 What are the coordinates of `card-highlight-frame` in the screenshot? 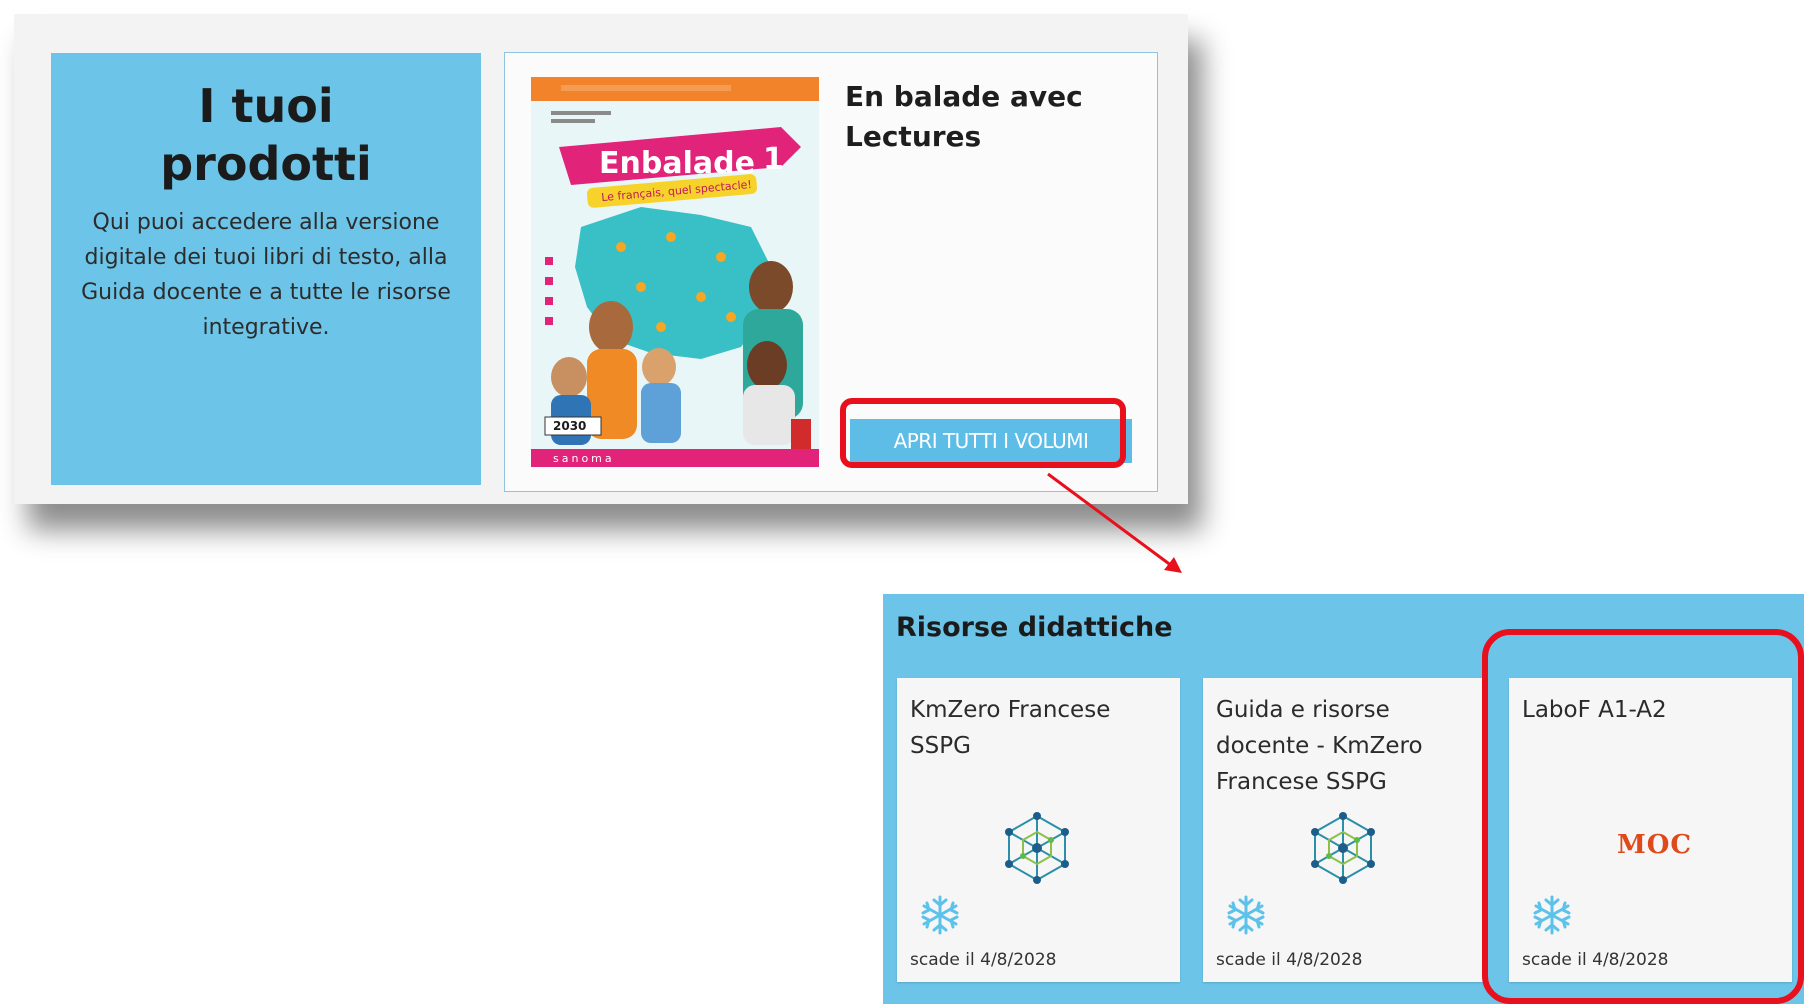 It's located at (1643, 816).